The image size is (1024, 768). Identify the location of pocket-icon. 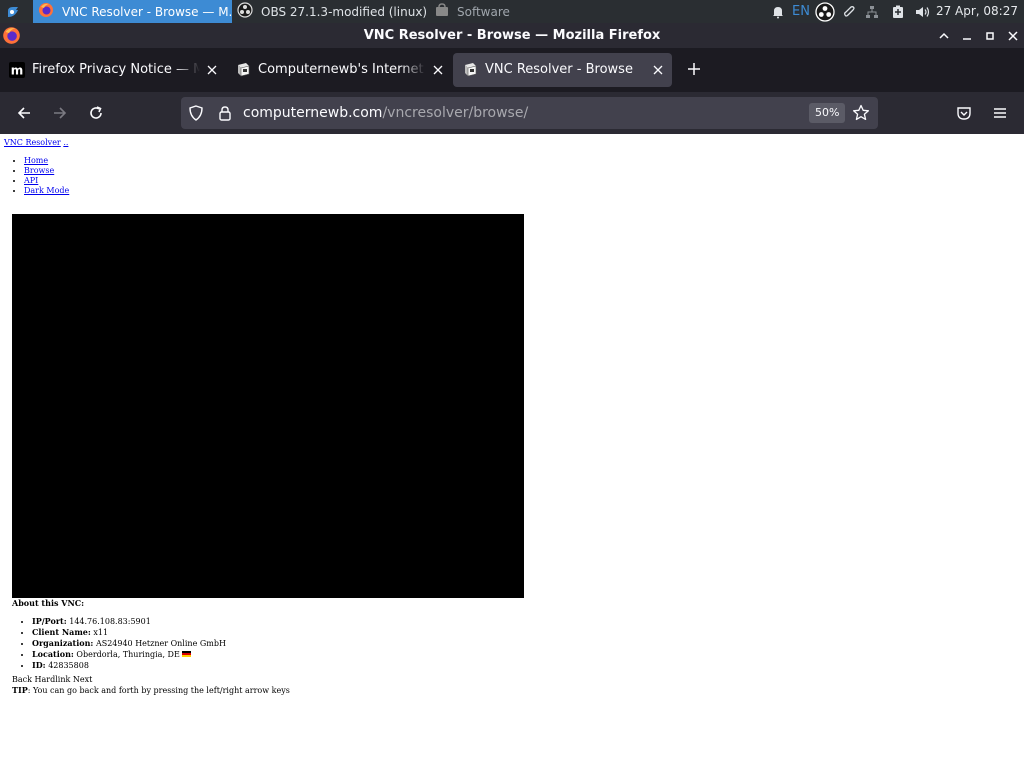
(964, 113).